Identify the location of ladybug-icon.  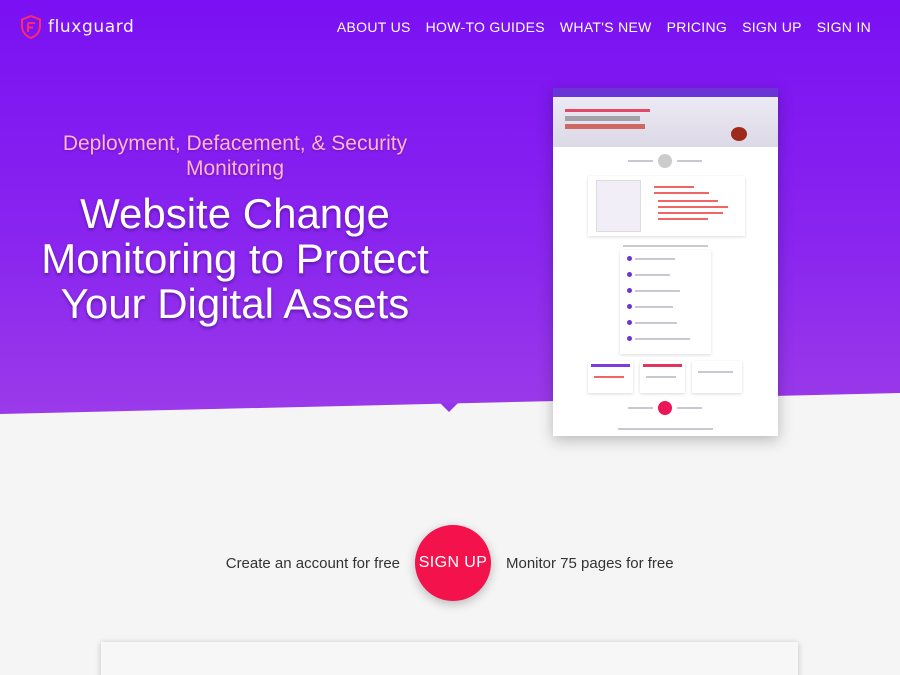
(739, 134).